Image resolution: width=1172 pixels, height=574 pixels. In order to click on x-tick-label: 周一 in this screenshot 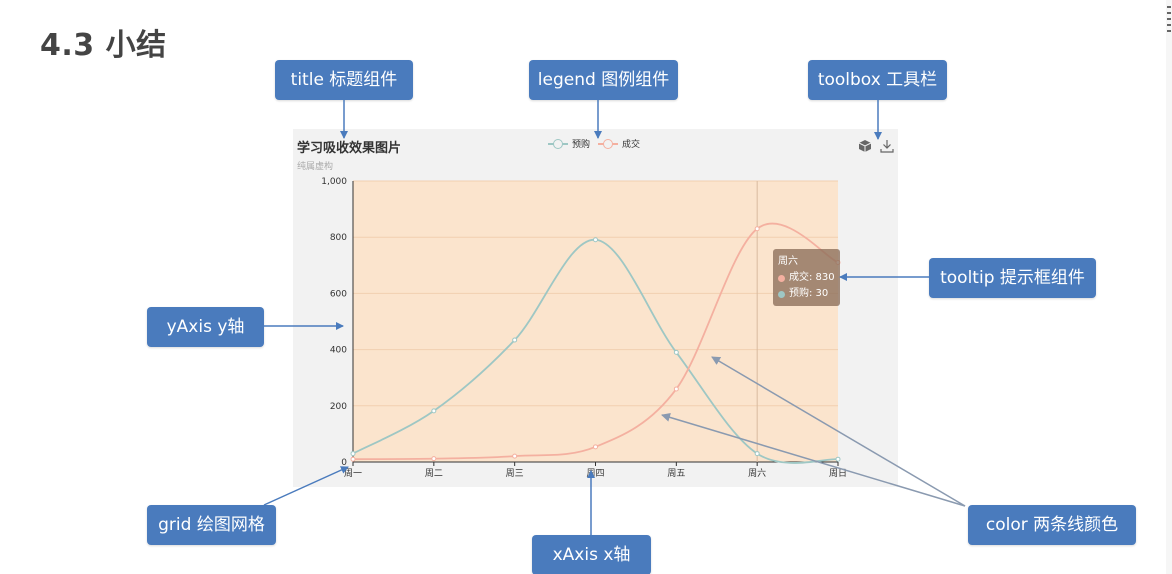, I will do `click(353, 473)`.